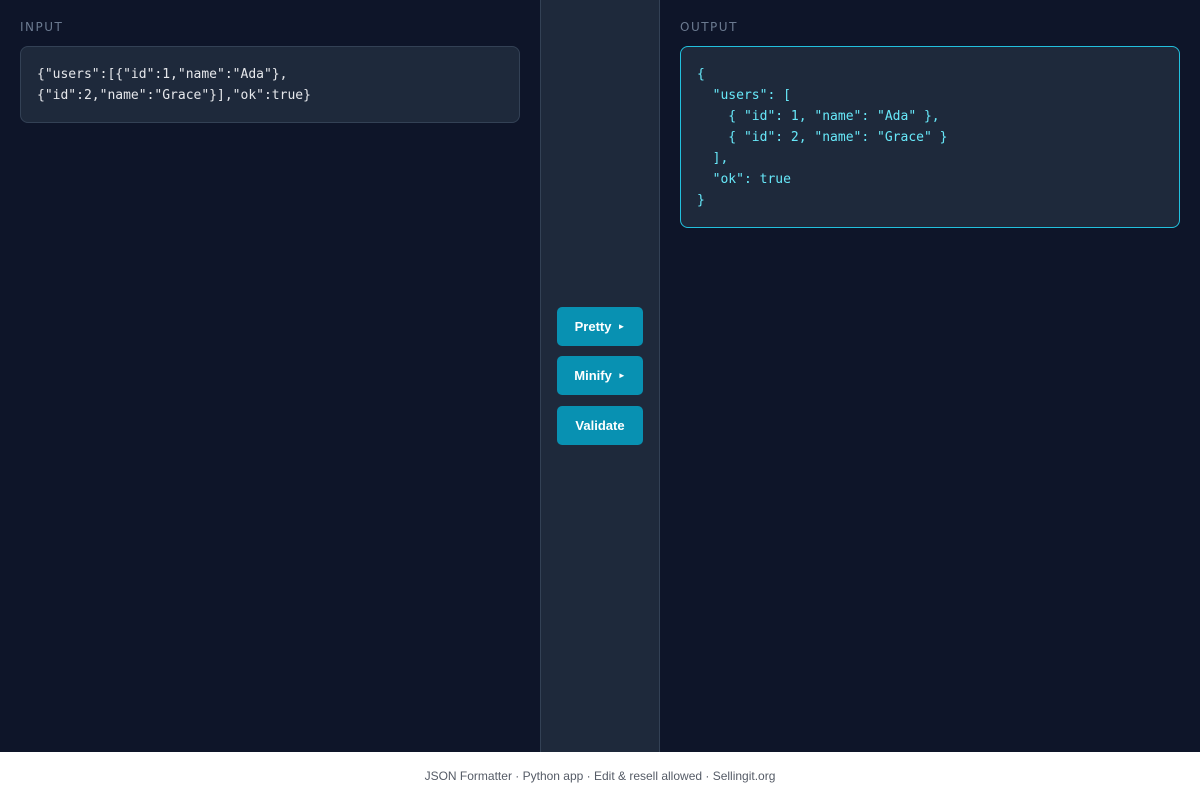  What do you see at coordinates (593, 326) in the screenshot?
I see `pretty-button-label: Pretty` at bounding box center [593, 326].